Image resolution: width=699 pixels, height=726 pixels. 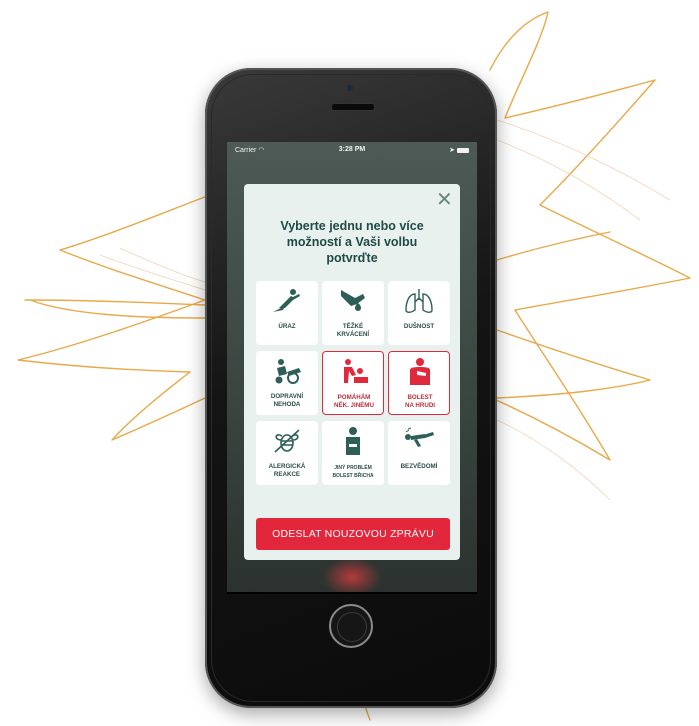 I want to click on close-icon: ✕, so click(x=444, y=200).